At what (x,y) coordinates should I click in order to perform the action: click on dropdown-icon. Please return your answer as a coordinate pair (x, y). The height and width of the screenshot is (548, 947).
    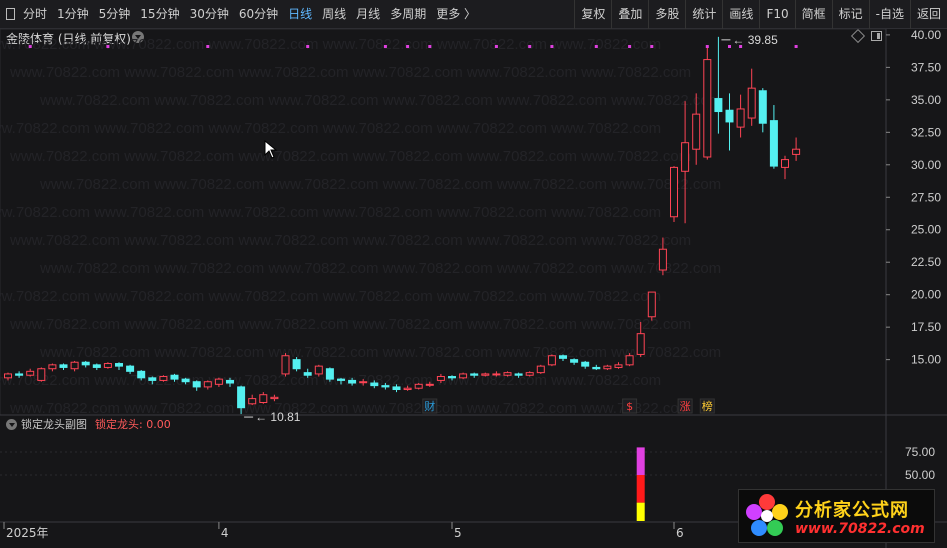
    Looking at the image, I should click on (11, 424).